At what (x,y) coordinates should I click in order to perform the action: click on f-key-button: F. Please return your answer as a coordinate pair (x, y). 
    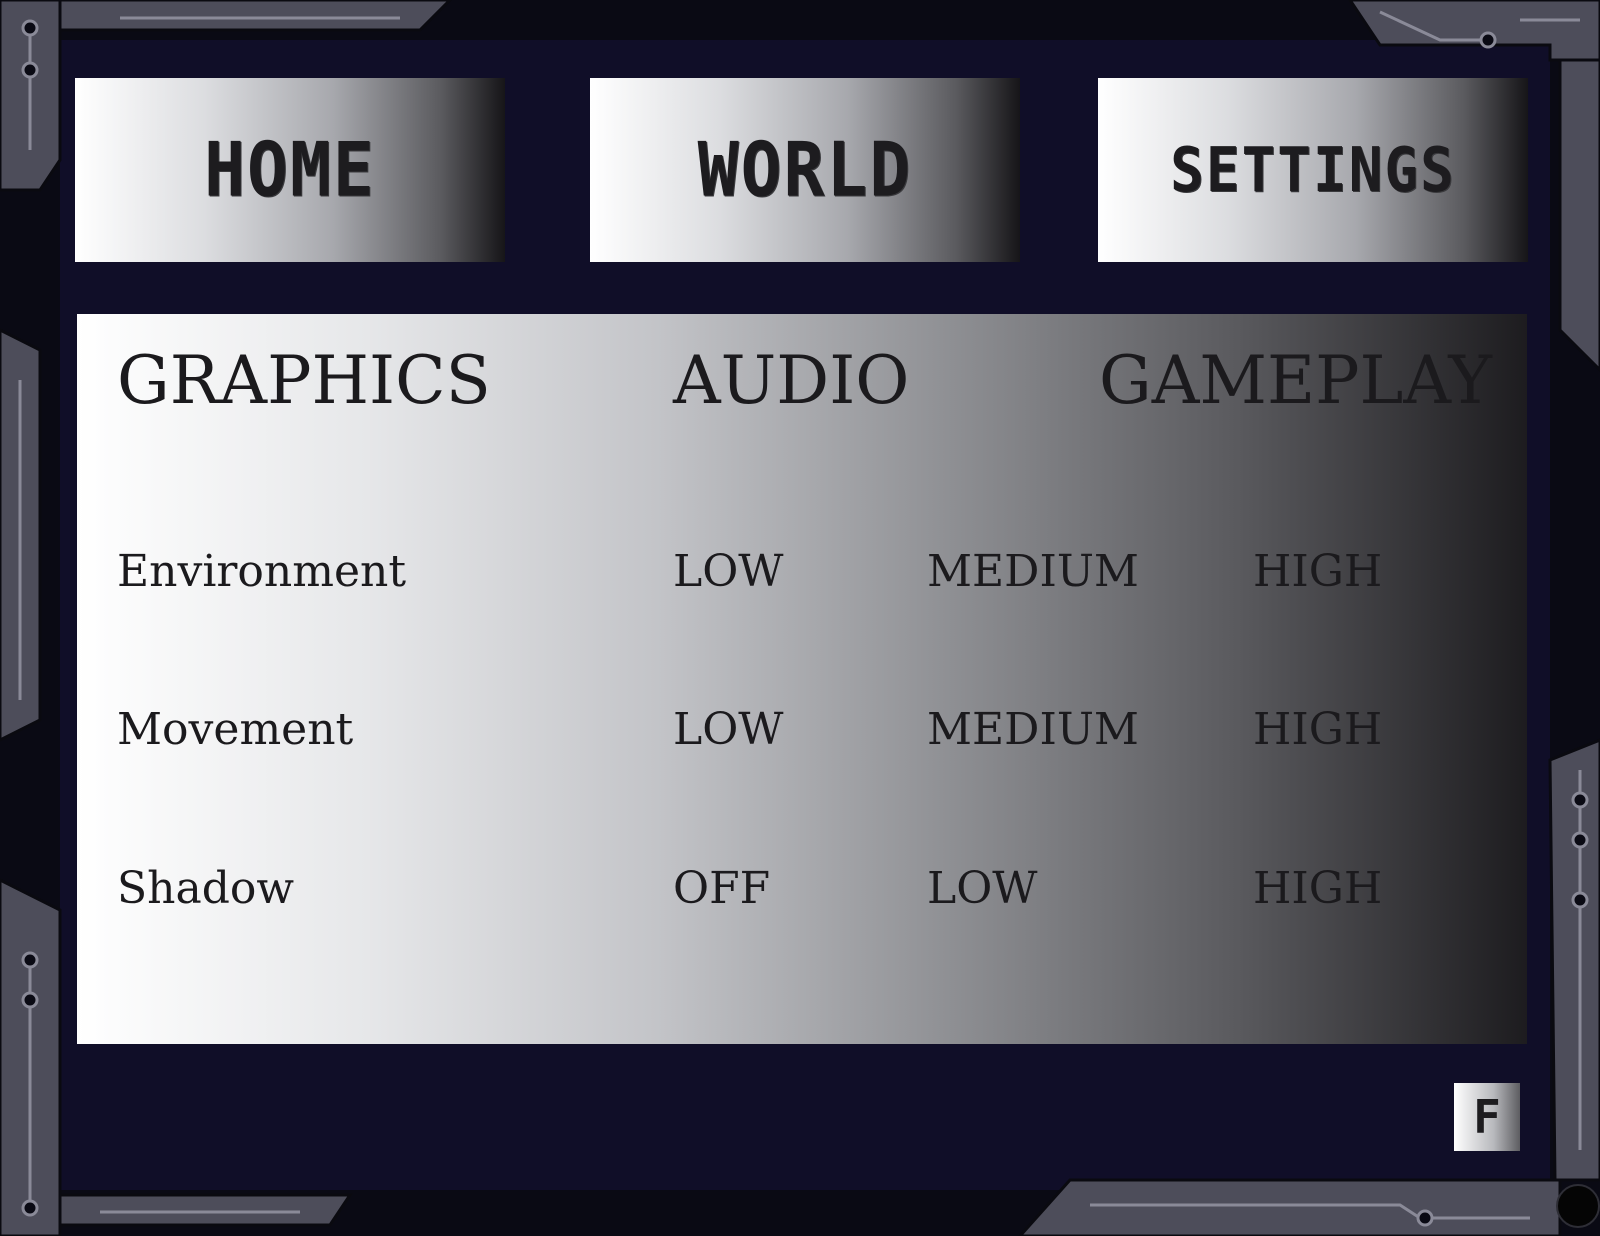
    Looking at the image, I should click on (1487, 1117).